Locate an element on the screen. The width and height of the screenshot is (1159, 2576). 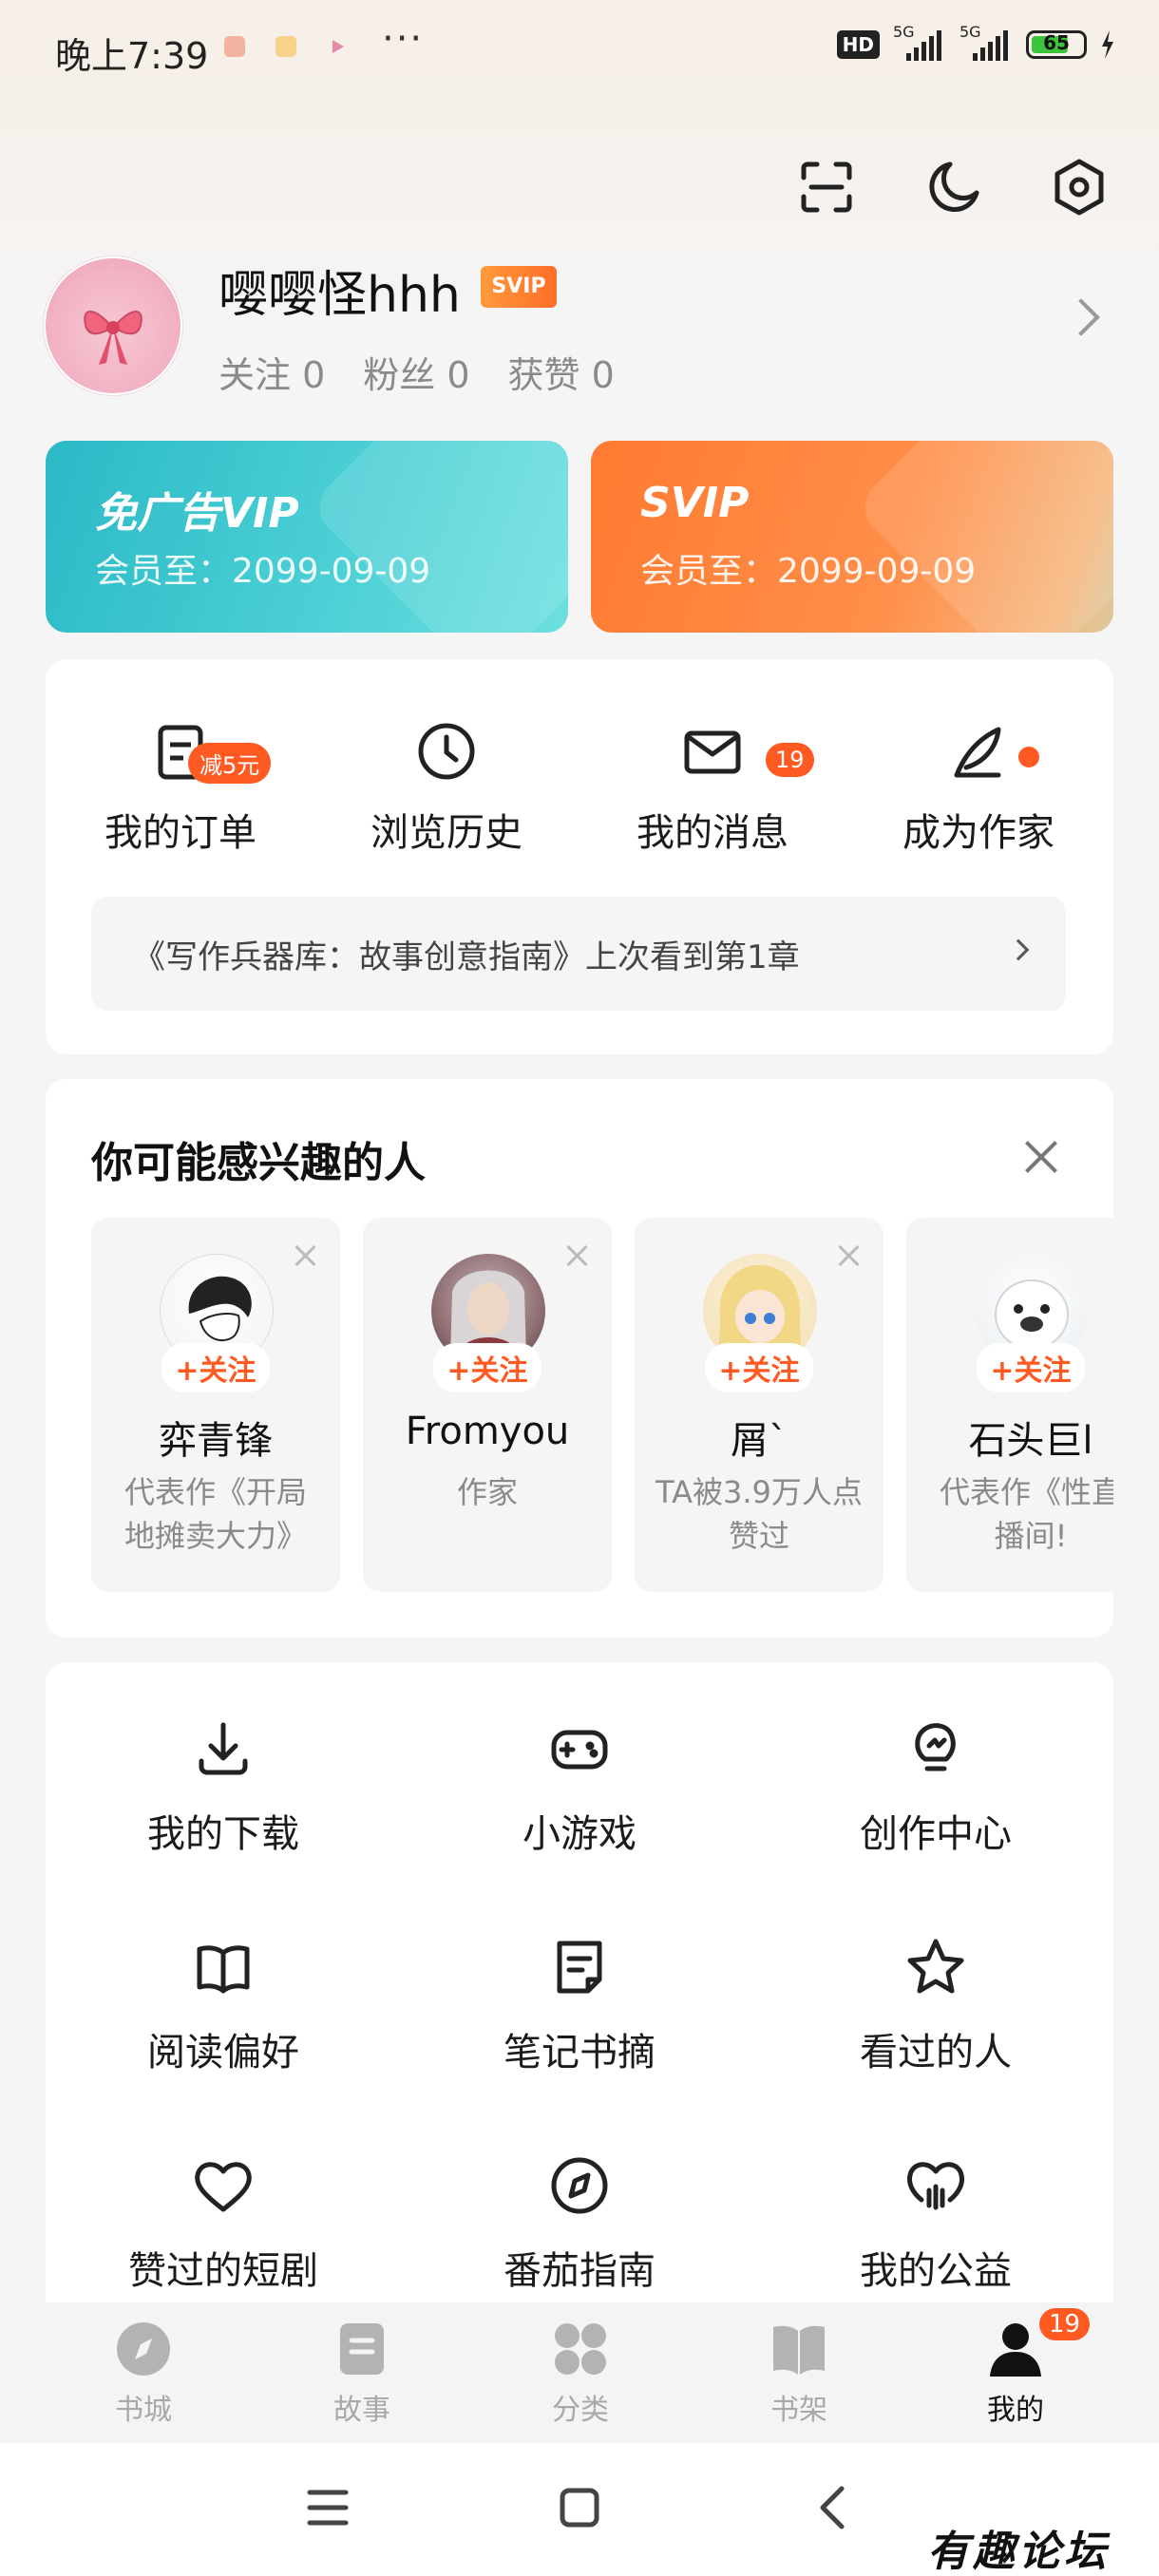
person-desc: 作家 is located at coordinates (487, 1492).